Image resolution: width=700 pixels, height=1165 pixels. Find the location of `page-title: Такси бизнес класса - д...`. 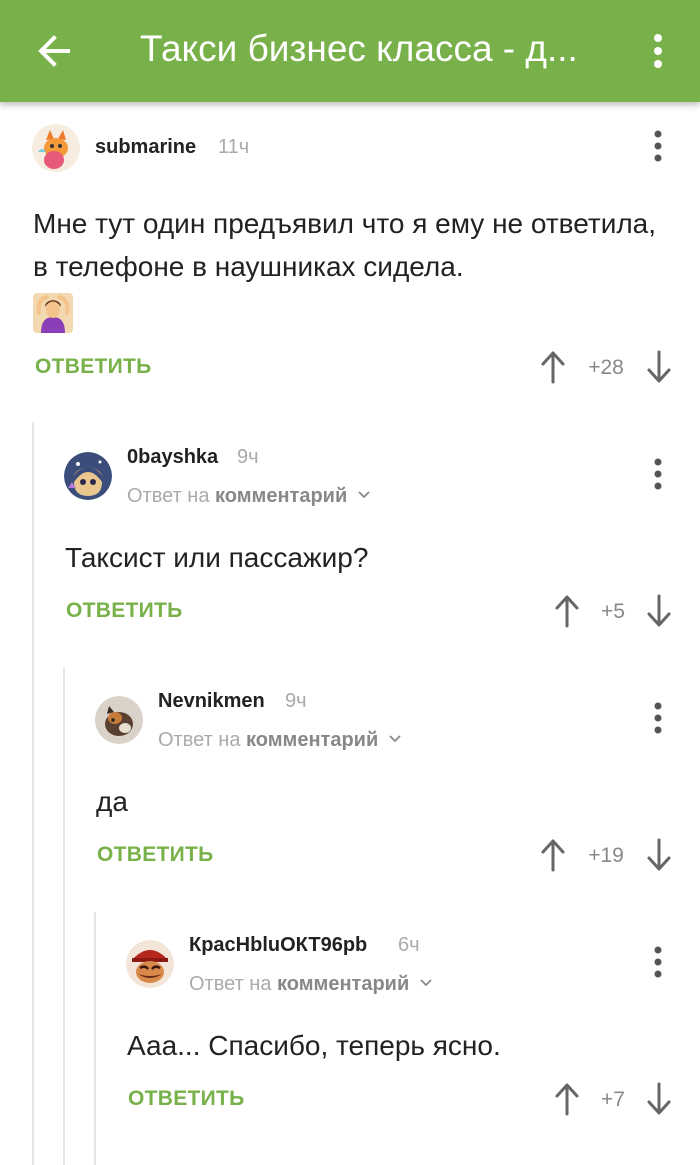

page-title: Такси бизнес класса - д... is located at coordinates (359, 48).